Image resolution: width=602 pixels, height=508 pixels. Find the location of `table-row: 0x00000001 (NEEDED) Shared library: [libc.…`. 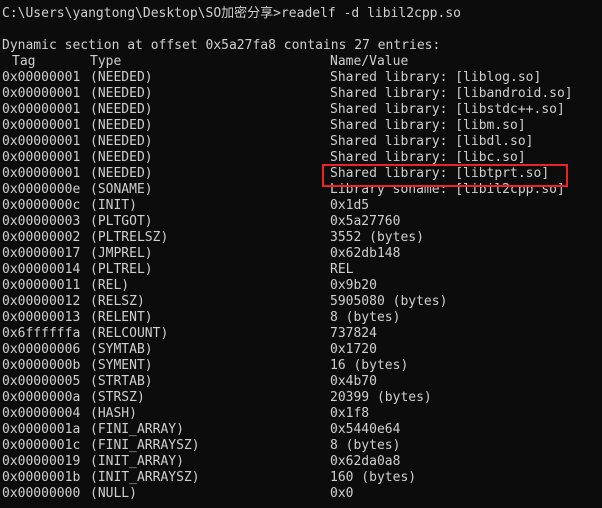

table-row: 0x00000001 (NEEDED) Shared library: [libc.… is located at coordinates (301, 158).